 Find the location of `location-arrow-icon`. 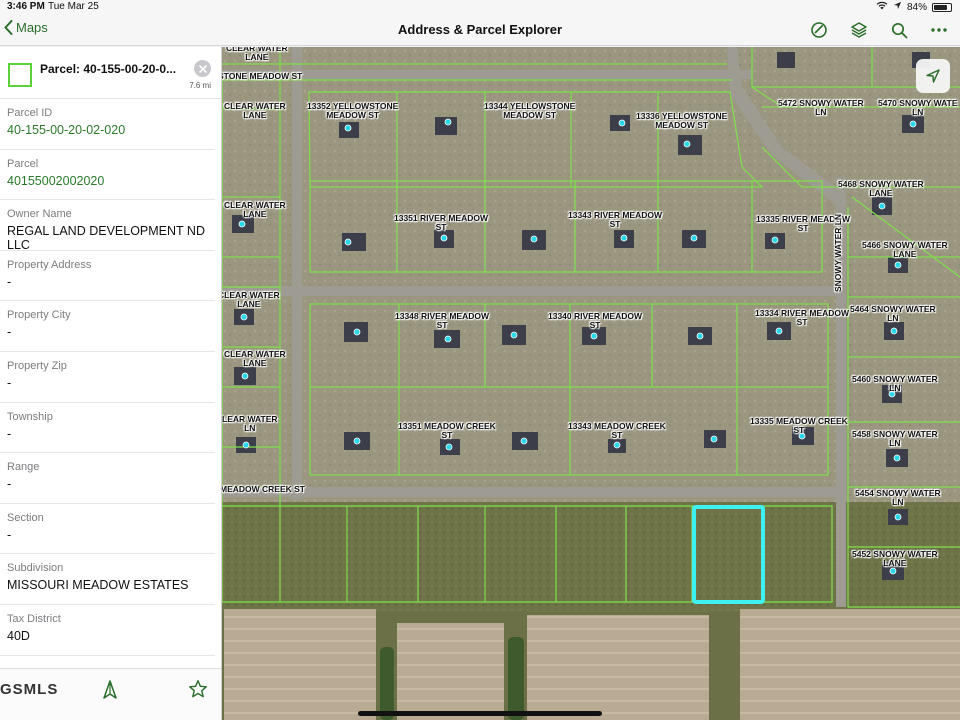

location-arrow-icon is located at coordinates (897, 7).